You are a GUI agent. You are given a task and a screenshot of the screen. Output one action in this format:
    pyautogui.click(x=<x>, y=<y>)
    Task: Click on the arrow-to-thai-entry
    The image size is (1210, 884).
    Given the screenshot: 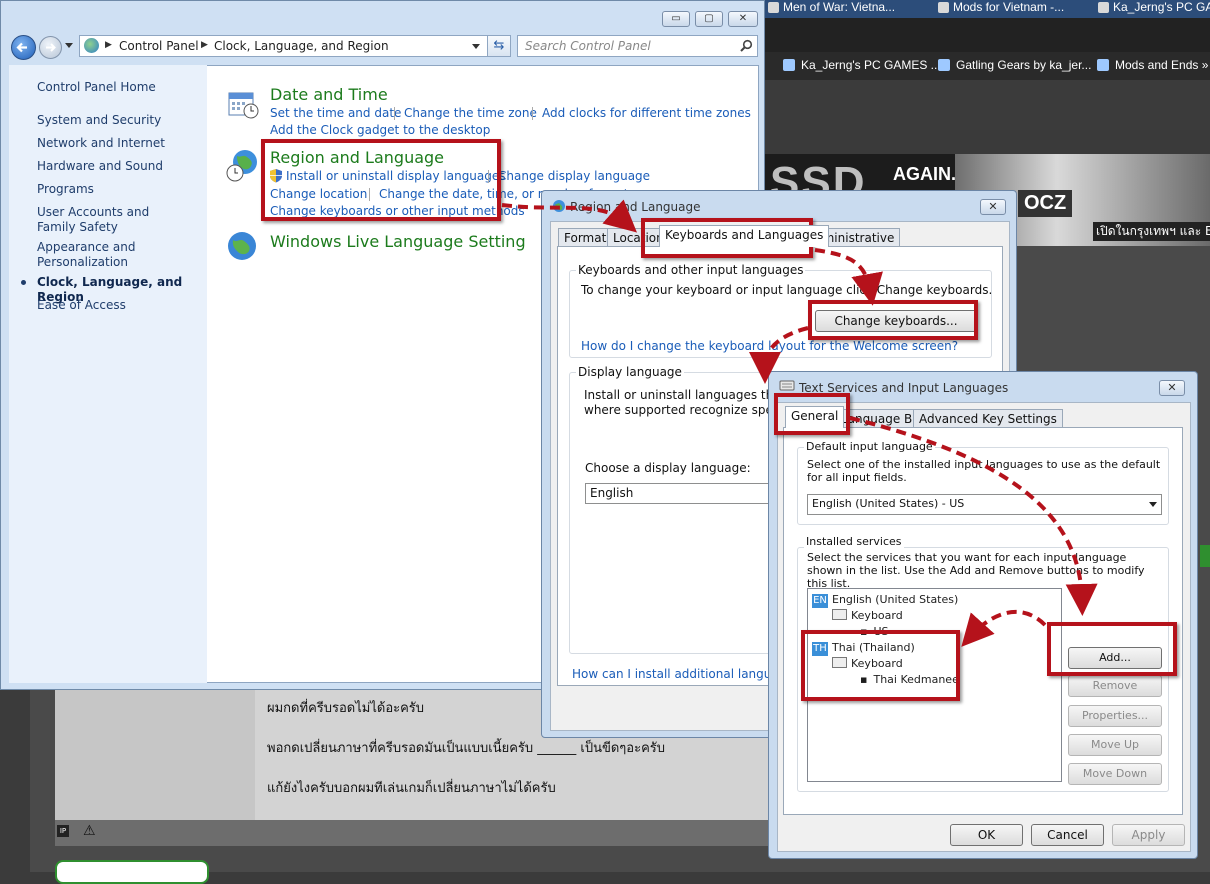 What is the action you would take?
    pyautogui.click(x=1004, y=628)
    